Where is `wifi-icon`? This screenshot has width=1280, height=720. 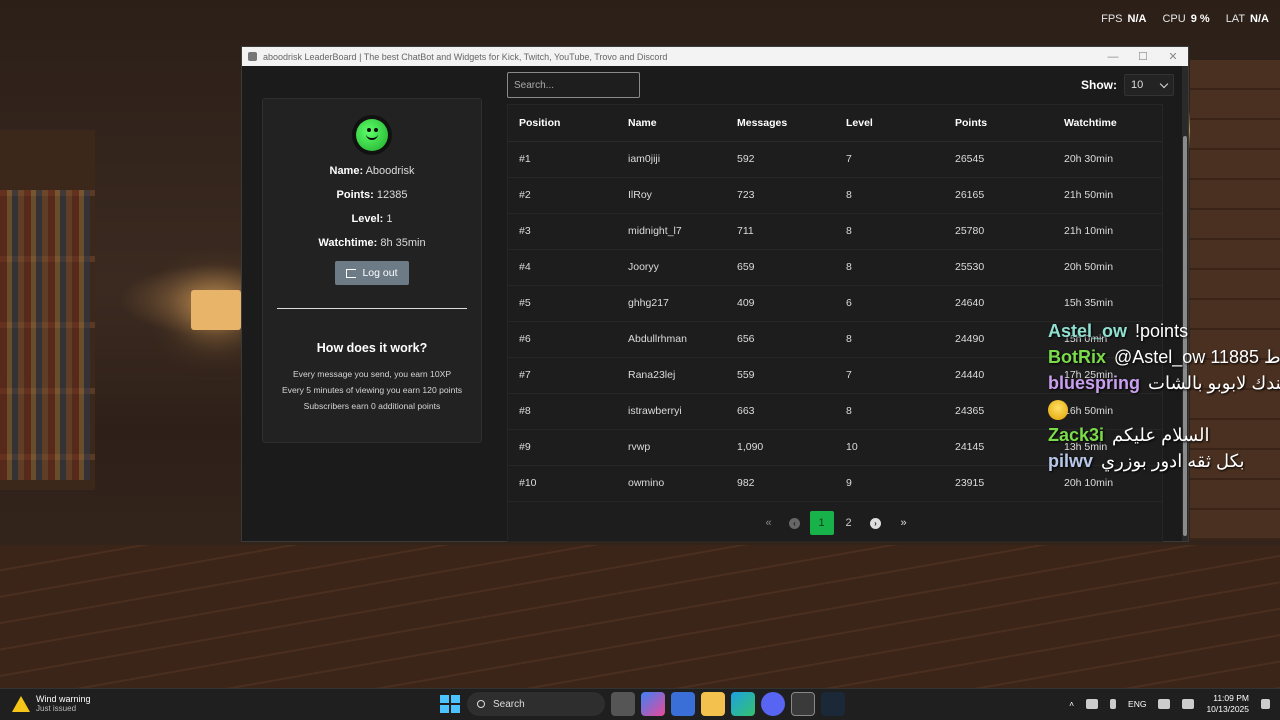
wifi-icon is located at coordinates (1164, 704).